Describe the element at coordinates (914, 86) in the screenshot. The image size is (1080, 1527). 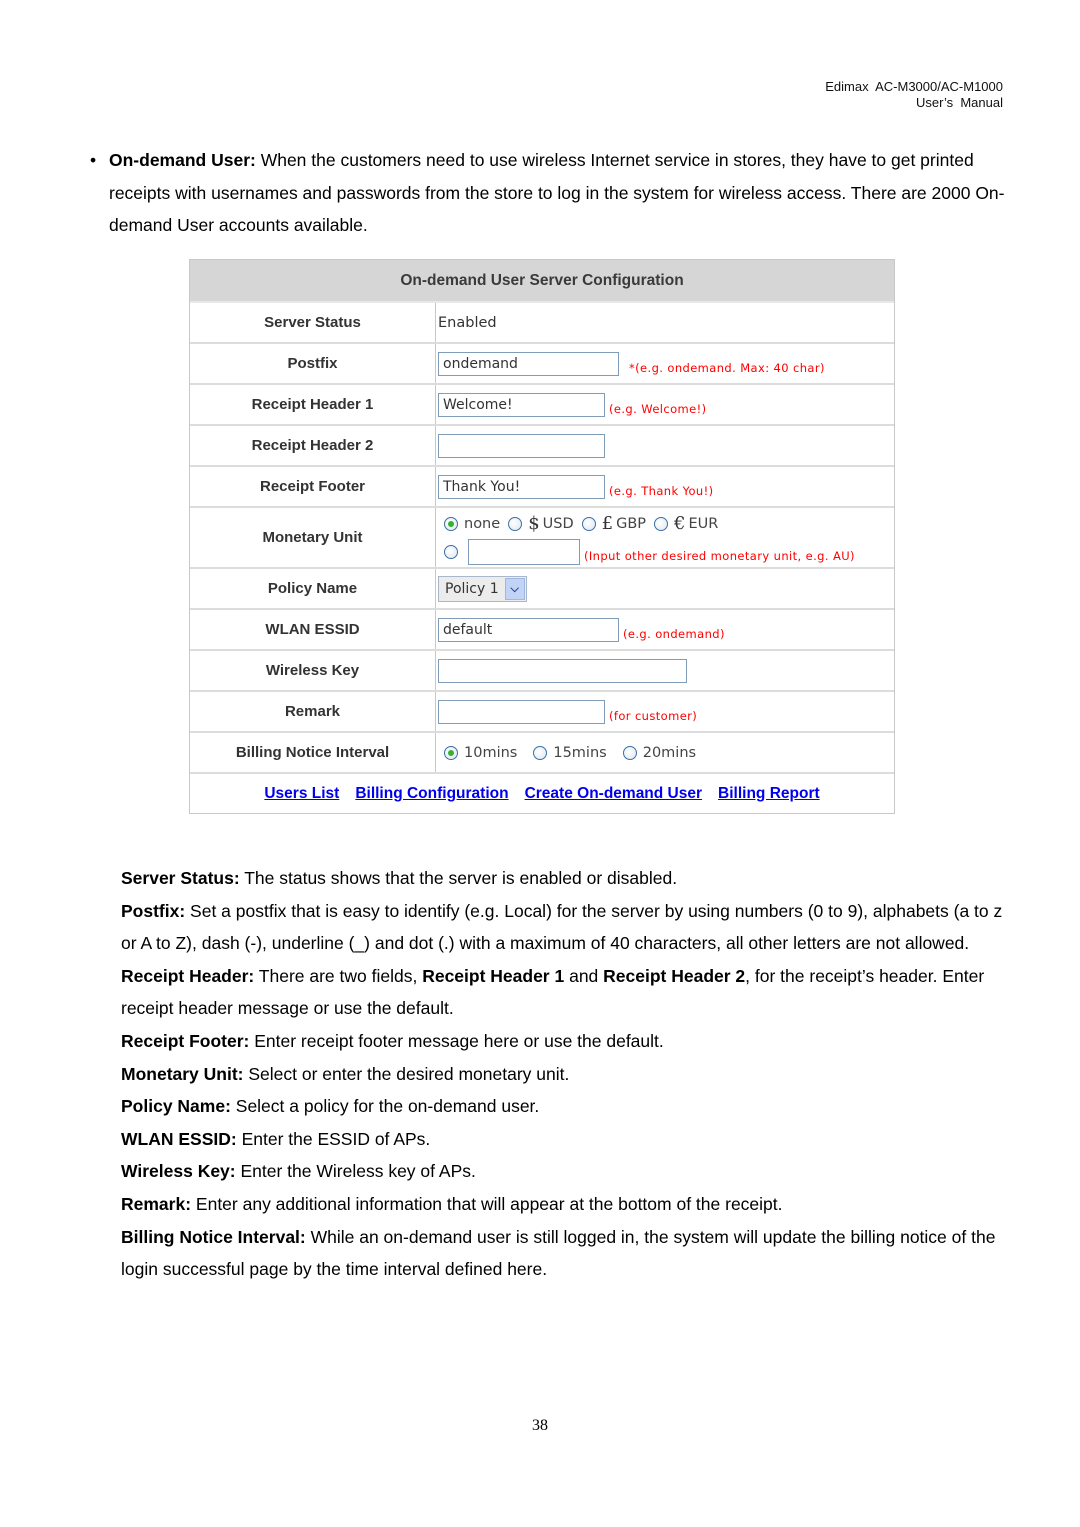
I see `header-product: Edimax AC-M3000/AC-M1000` at that location.